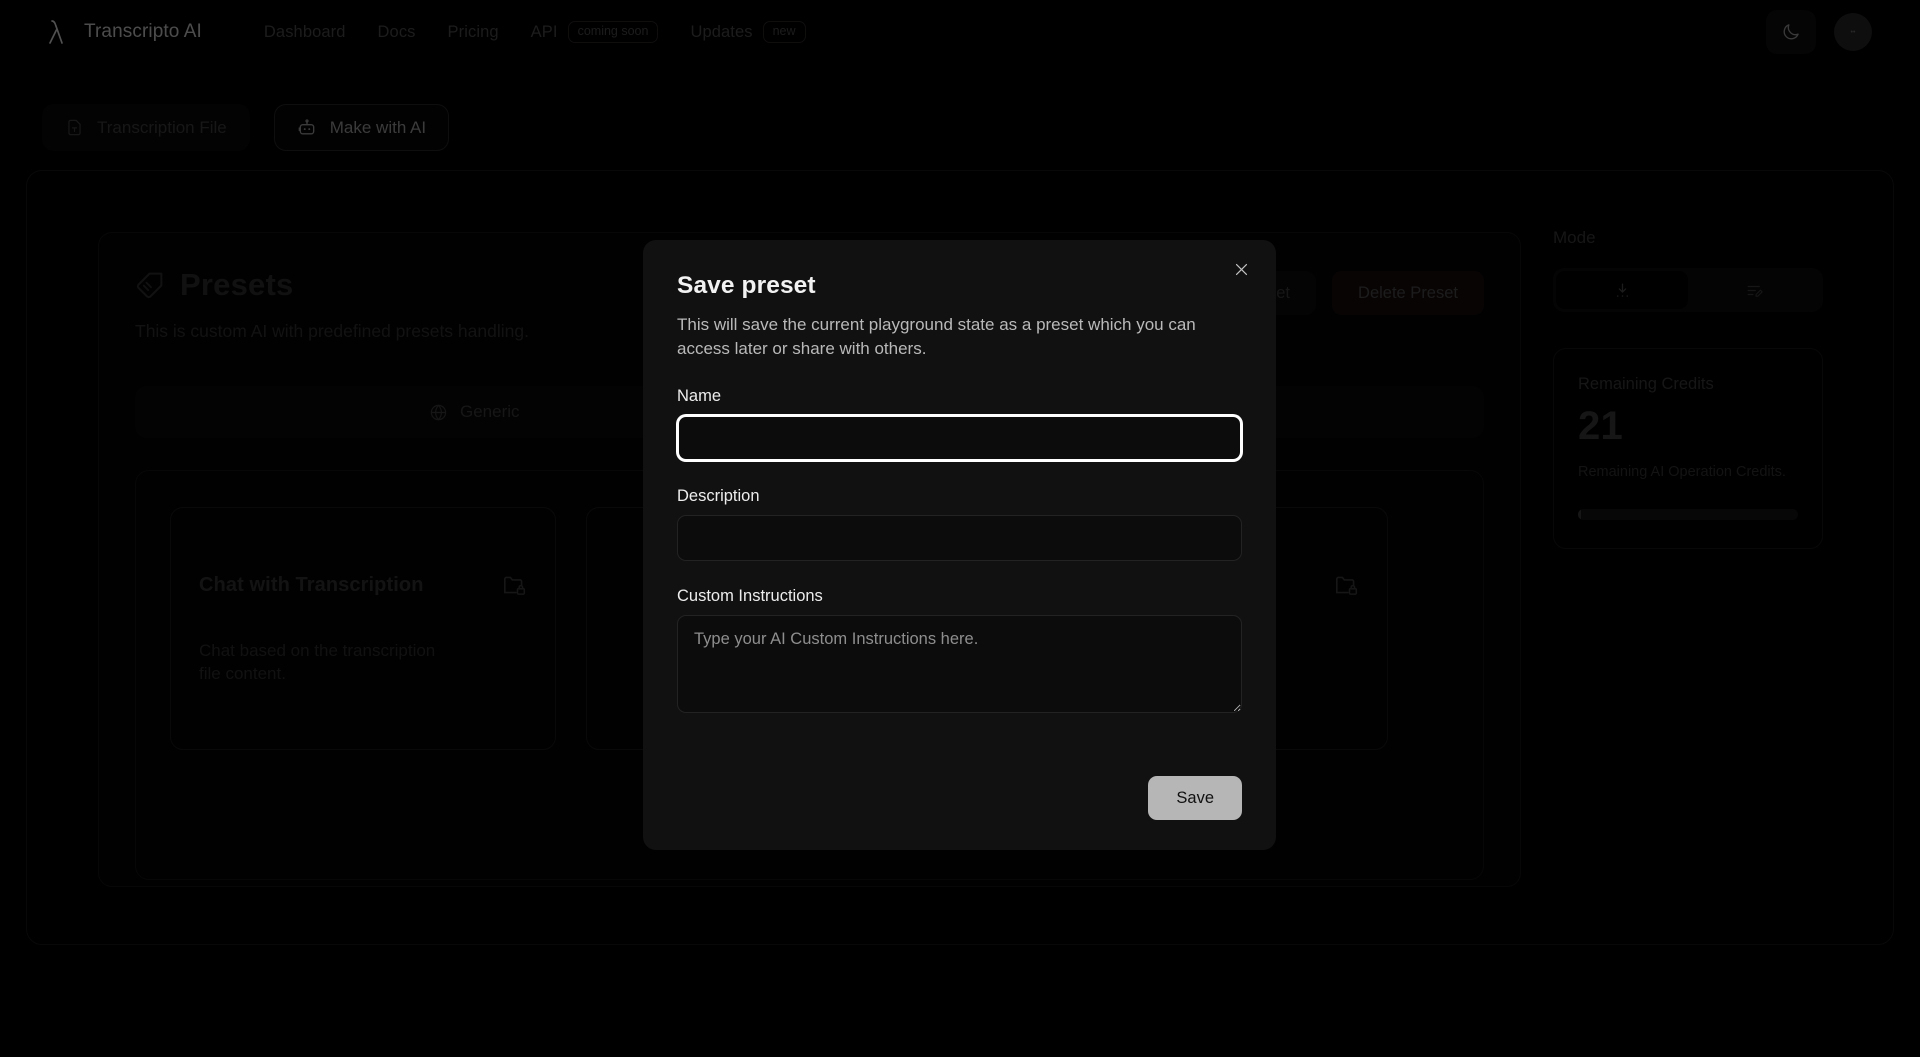 This screenshot has height=1057, width=1920. Describe the element at coordinates (1195, 798) in the screenshot. I see `save-button: Save` at that location.